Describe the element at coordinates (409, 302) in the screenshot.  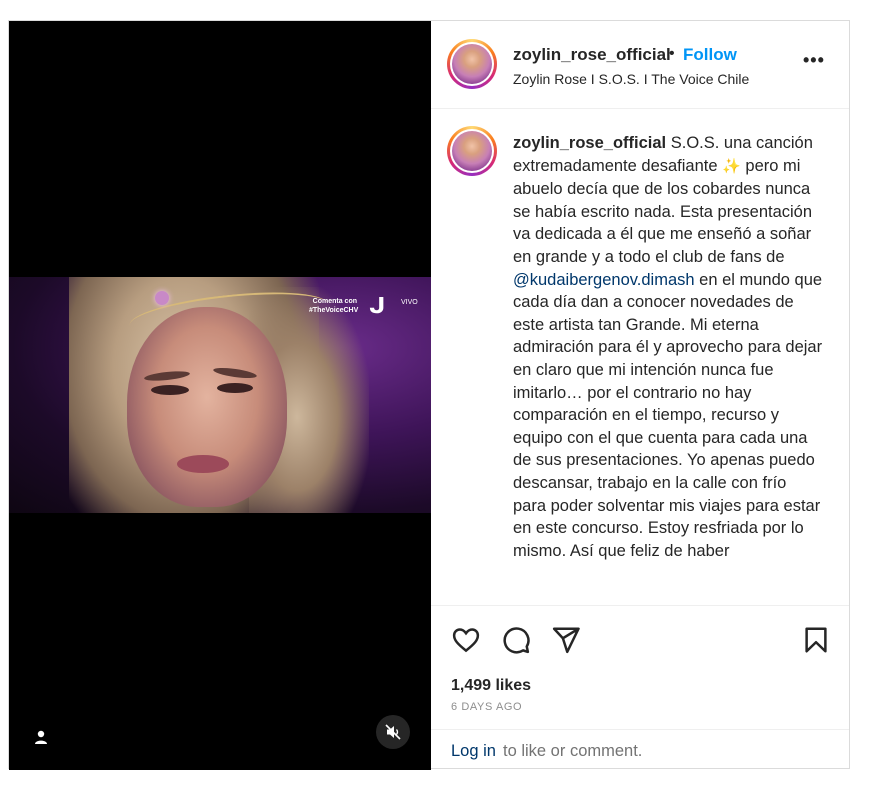
I see `live-label: VIVO` at that location.